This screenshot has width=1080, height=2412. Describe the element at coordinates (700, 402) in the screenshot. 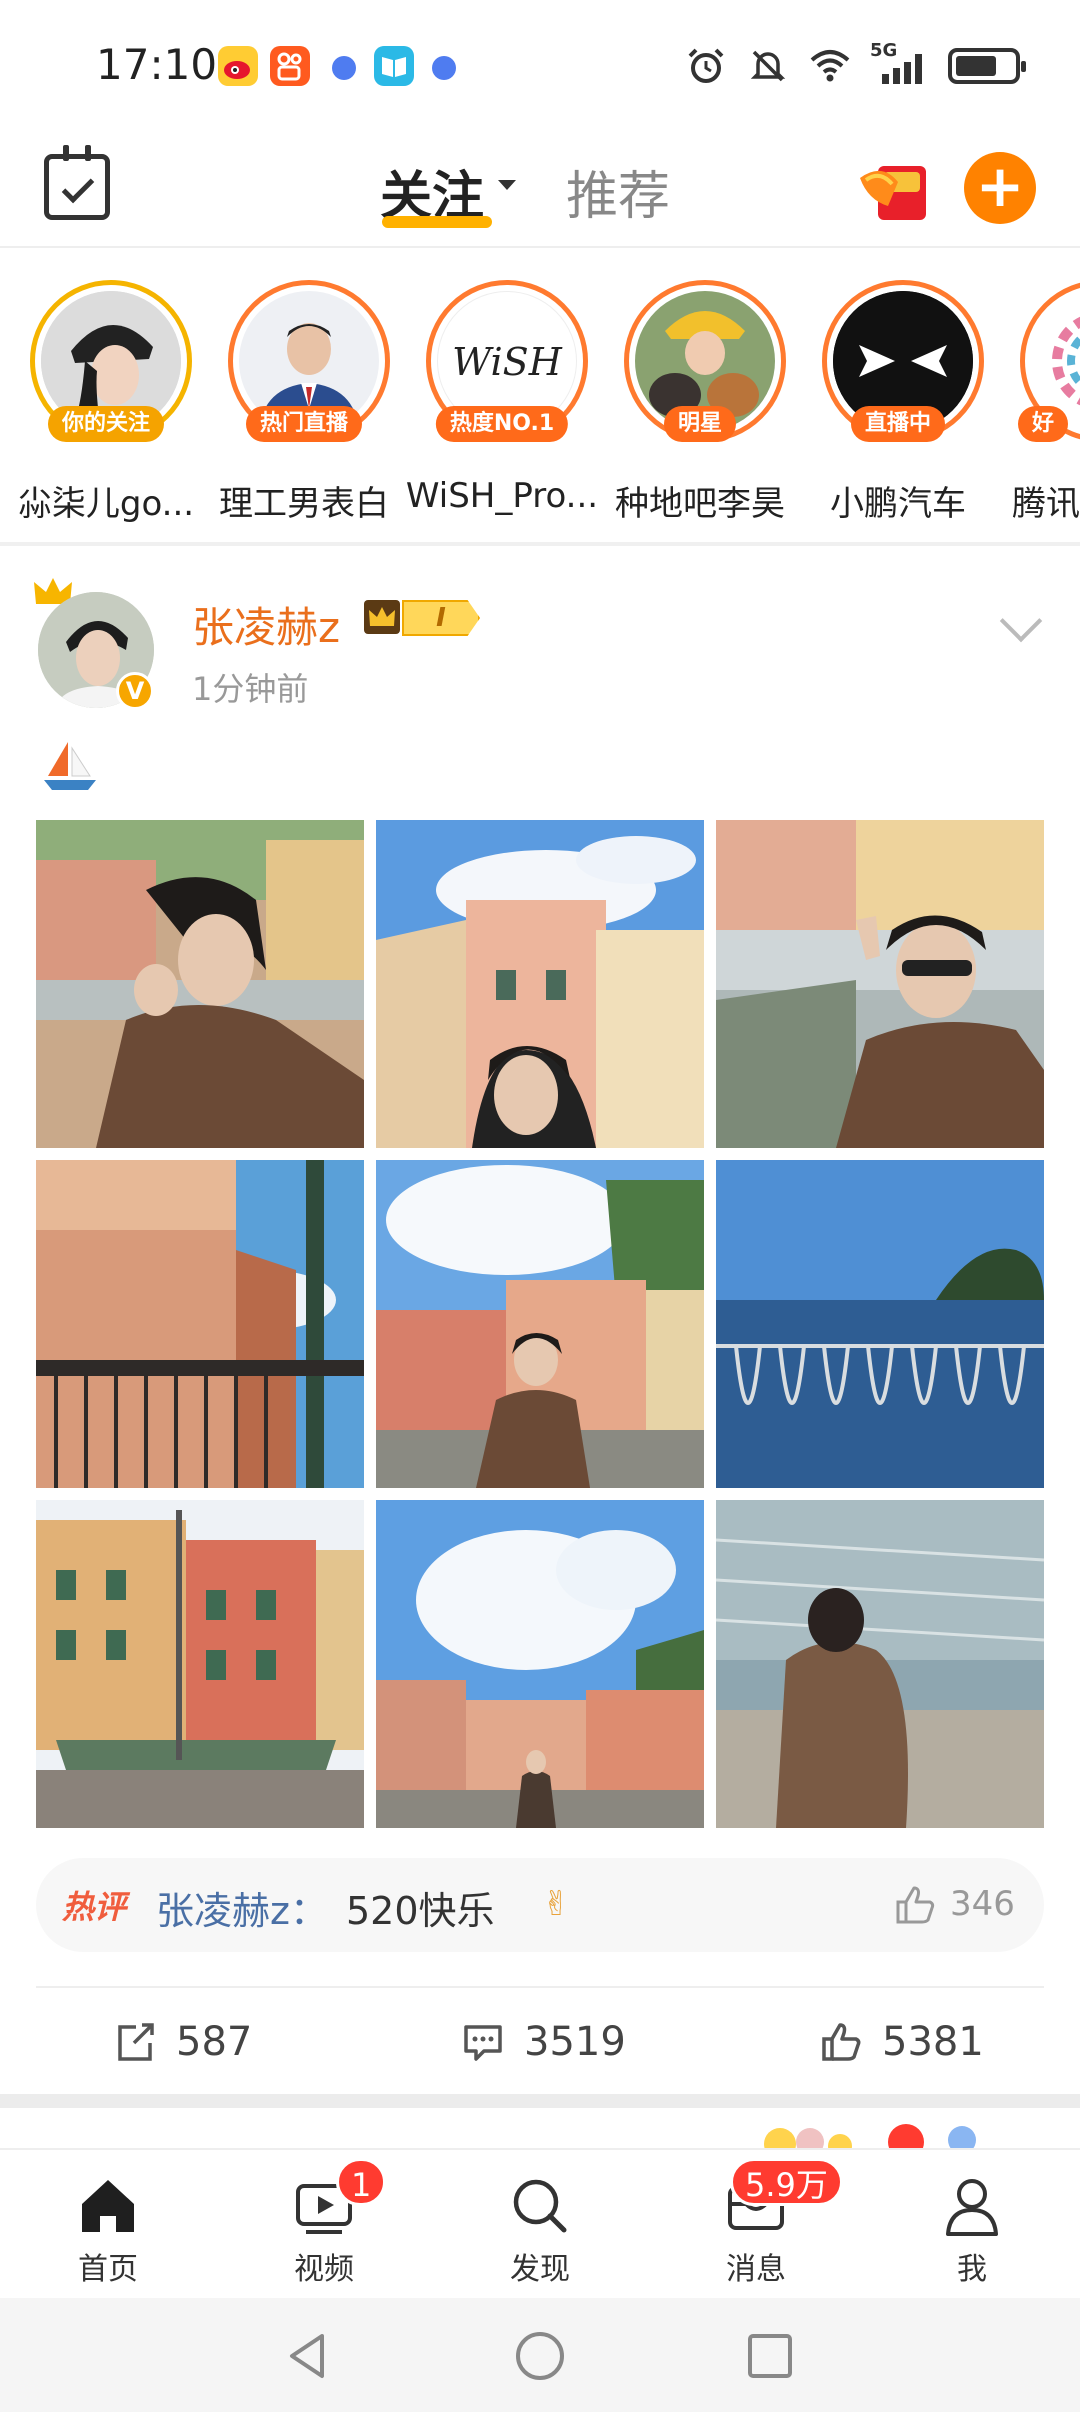

I see `story-item: 明星 种地吧李昊` at that location.